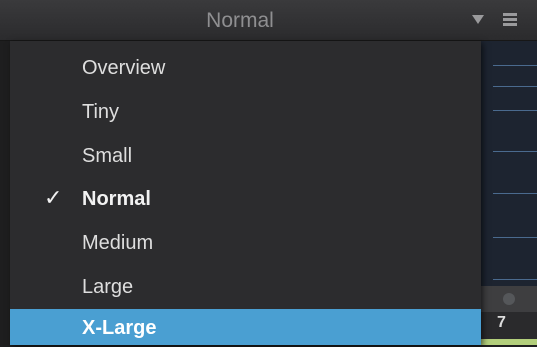  Describe the element at coordinates (245, 199) in the screenshot. I see `menu-item-normal: ✓ Normal` at that location.